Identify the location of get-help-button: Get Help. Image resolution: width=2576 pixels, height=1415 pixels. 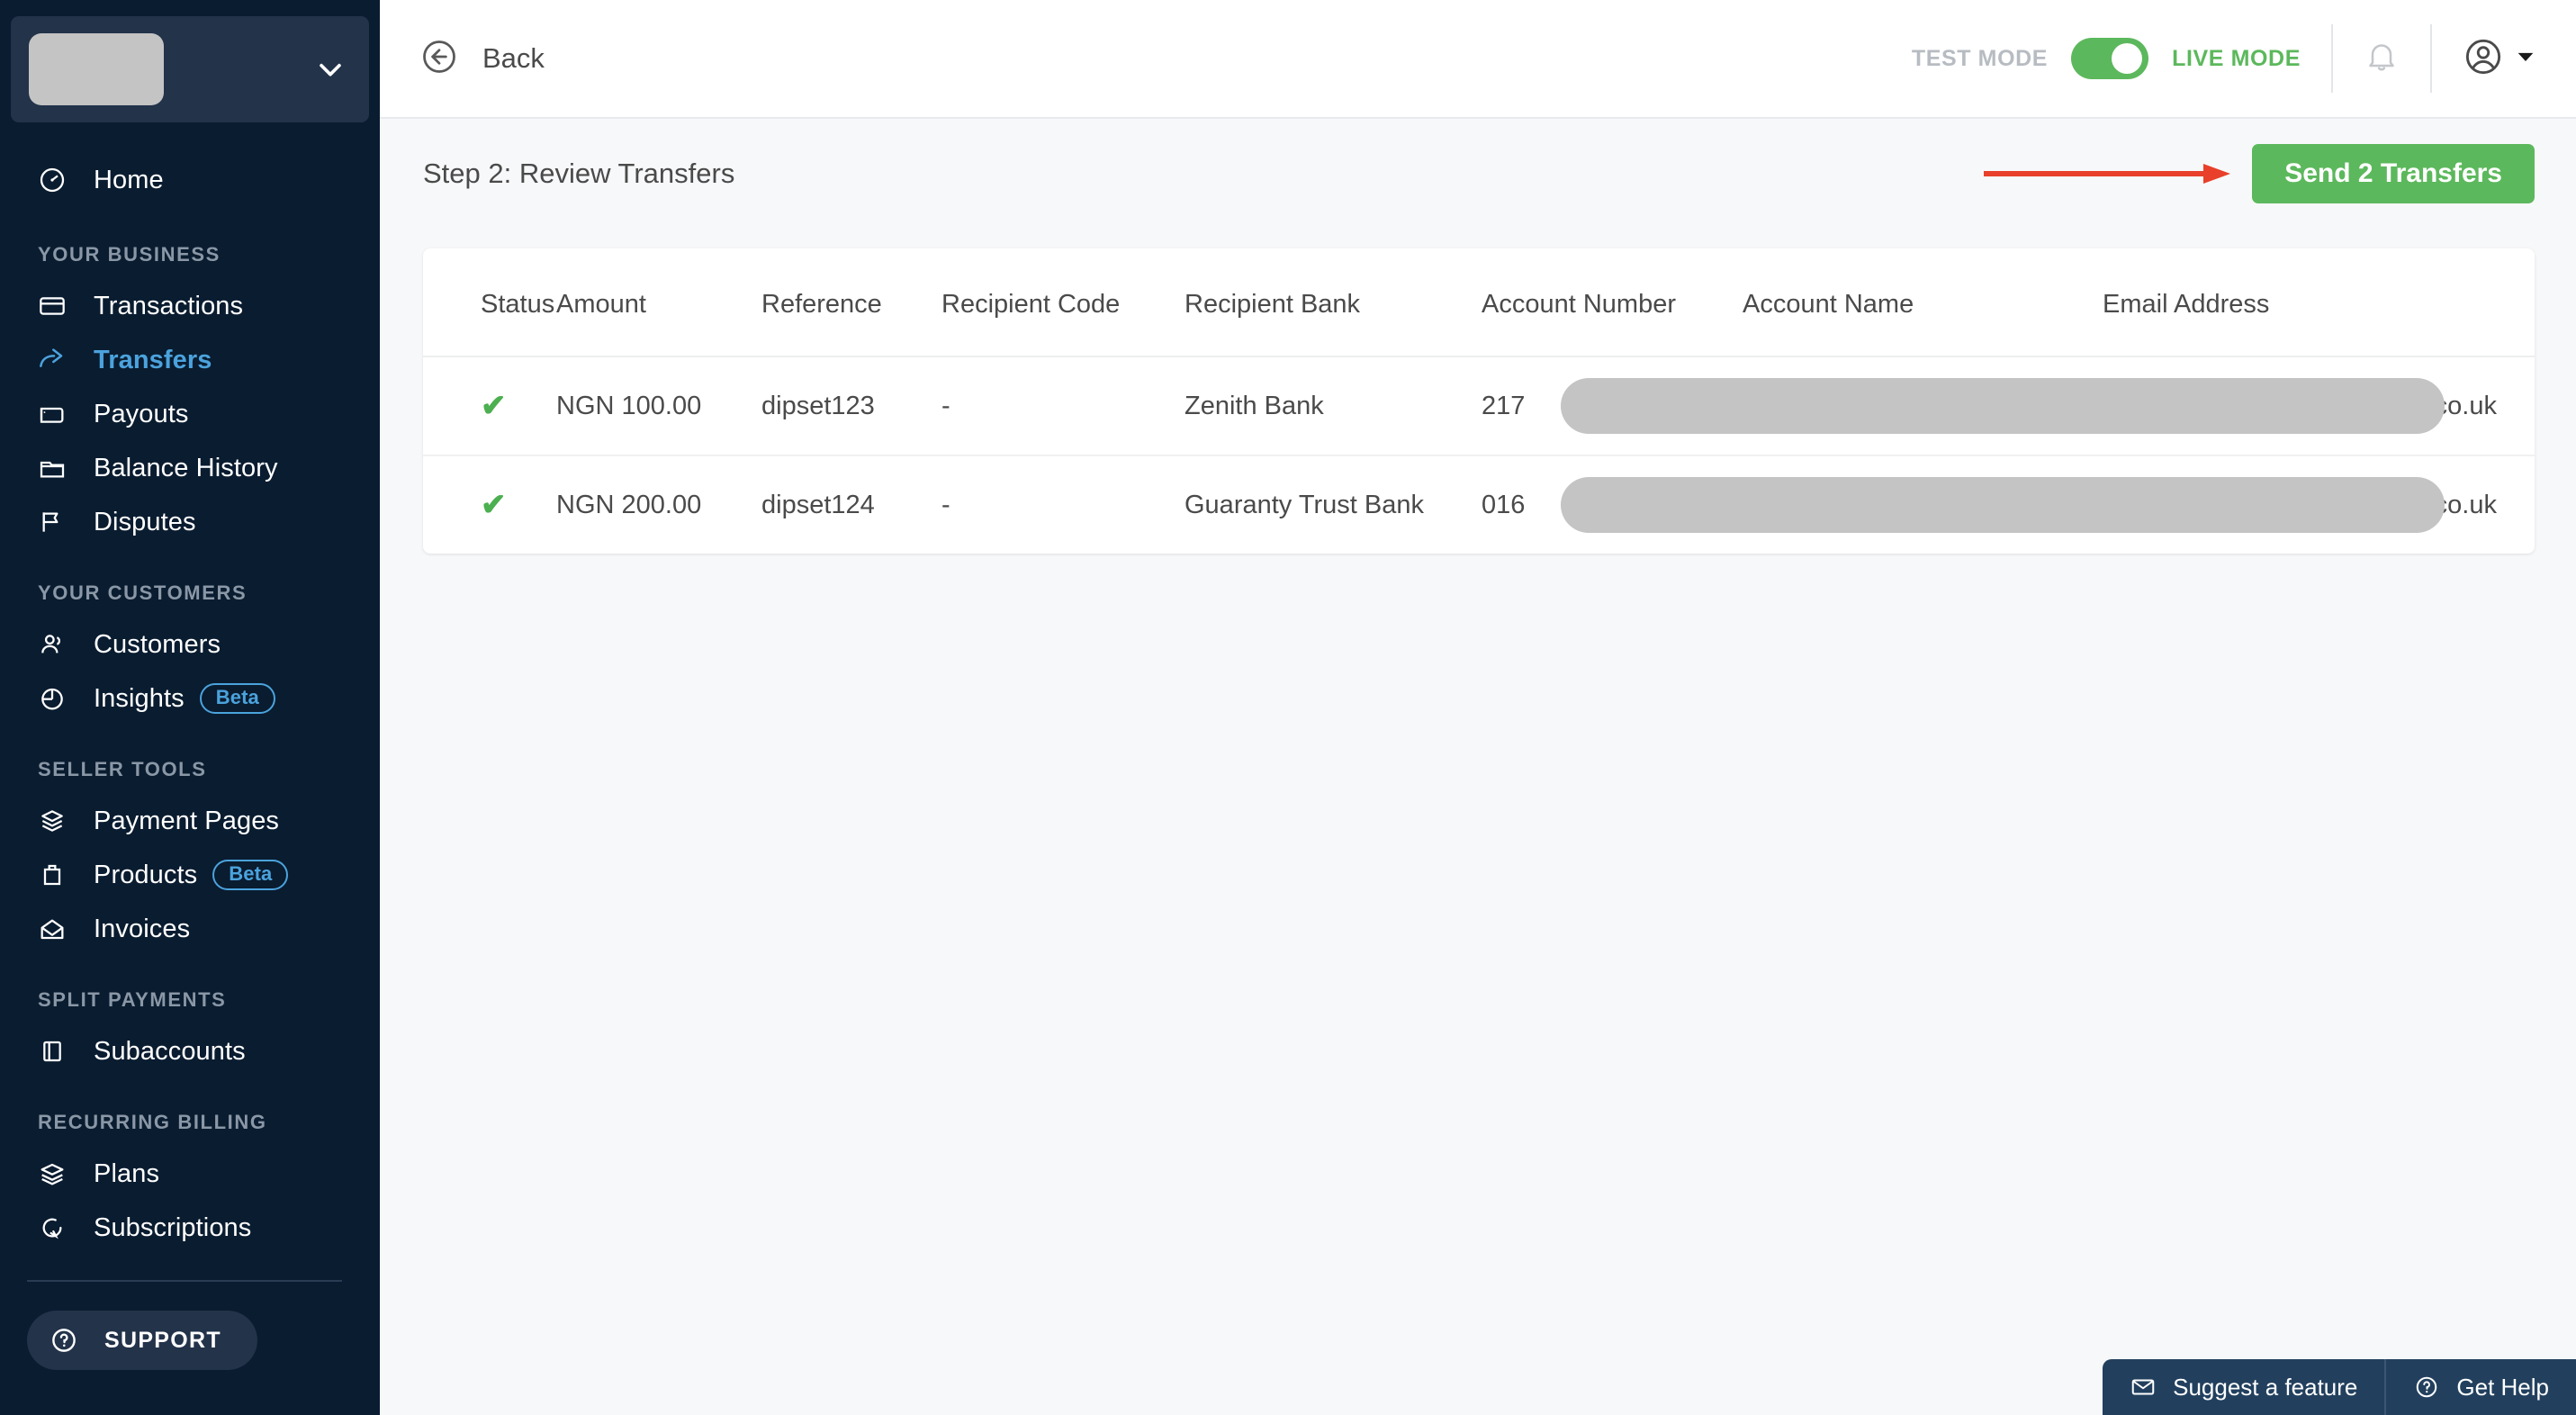
(2481, 1387).